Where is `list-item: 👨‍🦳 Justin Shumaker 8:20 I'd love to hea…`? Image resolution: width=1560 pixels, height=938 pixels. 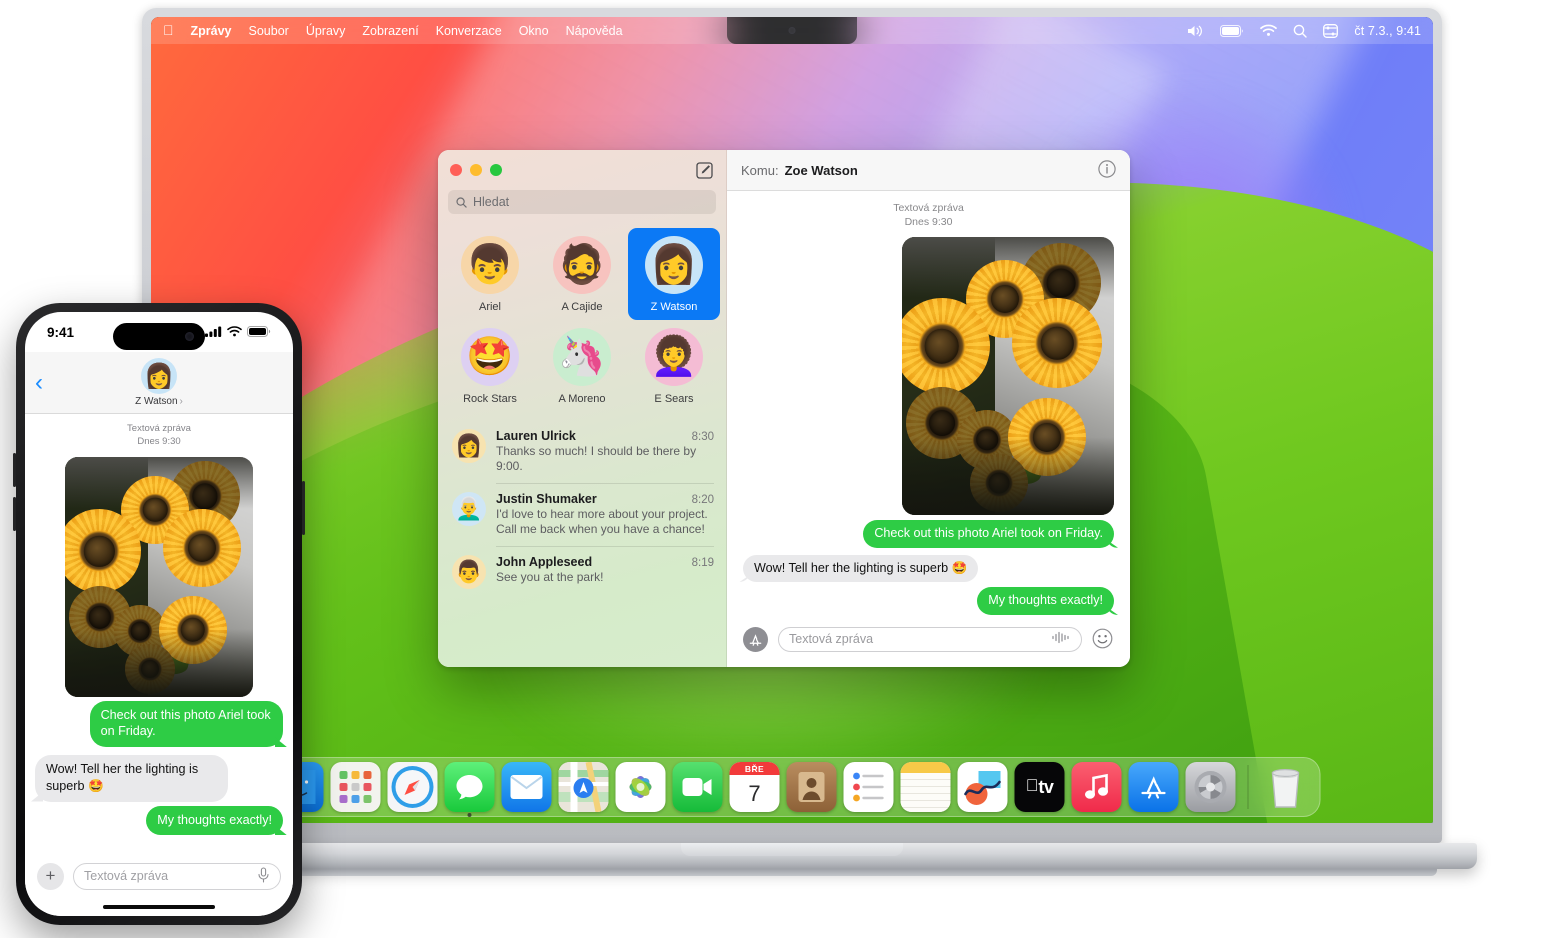 list-item: 👨‍🦳 Justin Shumaker 8:20 I'd love to hea… is located at coordinates (582, 514).